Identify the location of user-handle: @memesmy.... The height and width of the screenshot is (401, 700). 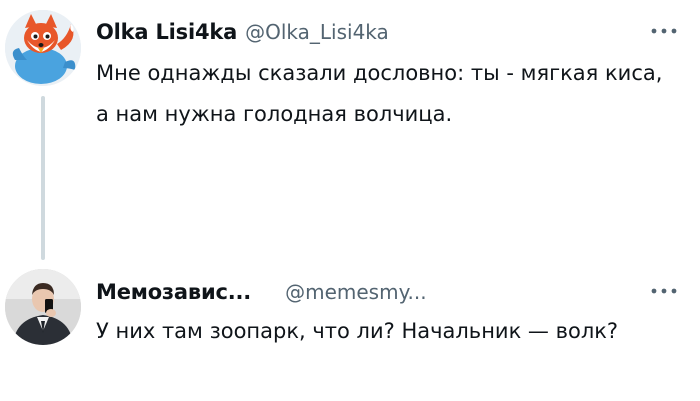
(356, 292).